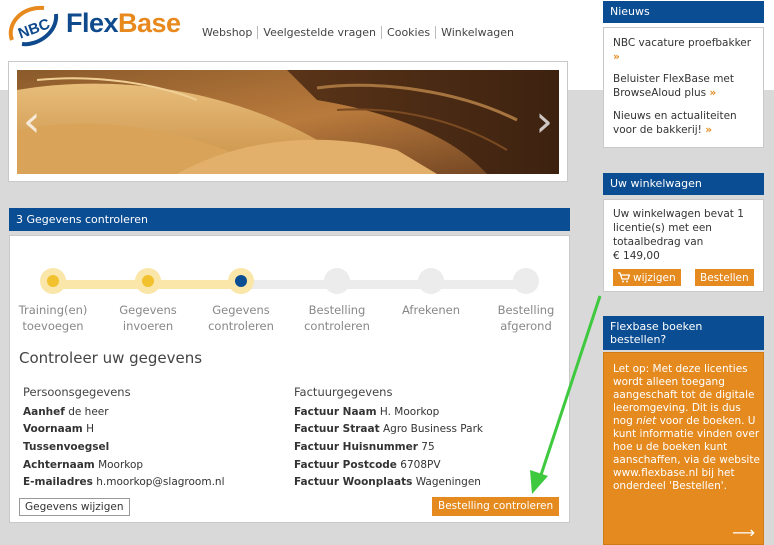 This screenshot has width=774, height=545. I want to click on banner-prev-icon: ‹, so click(32, 122).